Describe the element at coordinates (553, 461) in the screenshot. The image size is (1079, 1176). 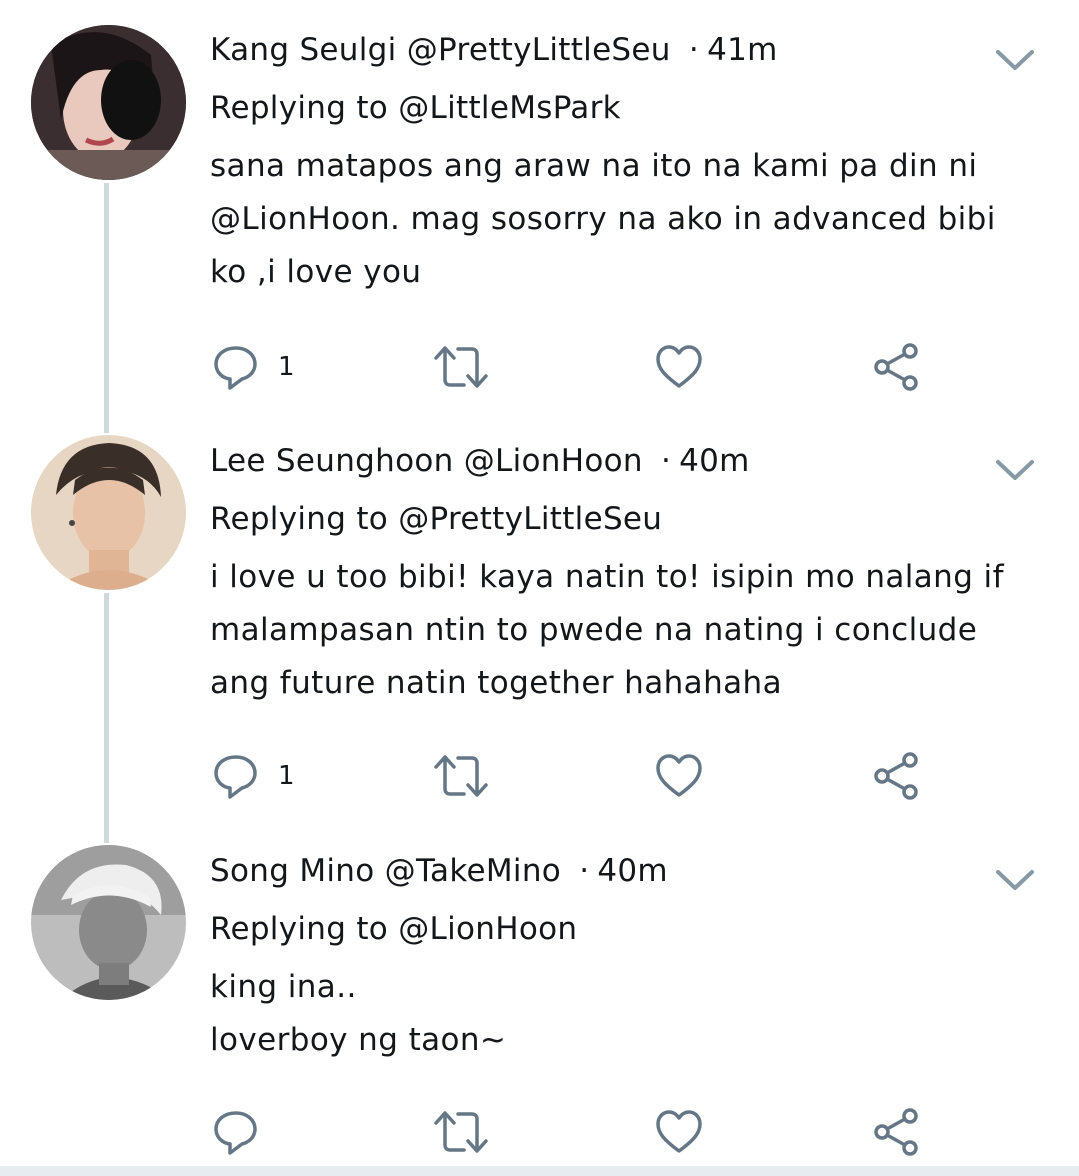
I see `user-handle: @LionHoon` at that location.